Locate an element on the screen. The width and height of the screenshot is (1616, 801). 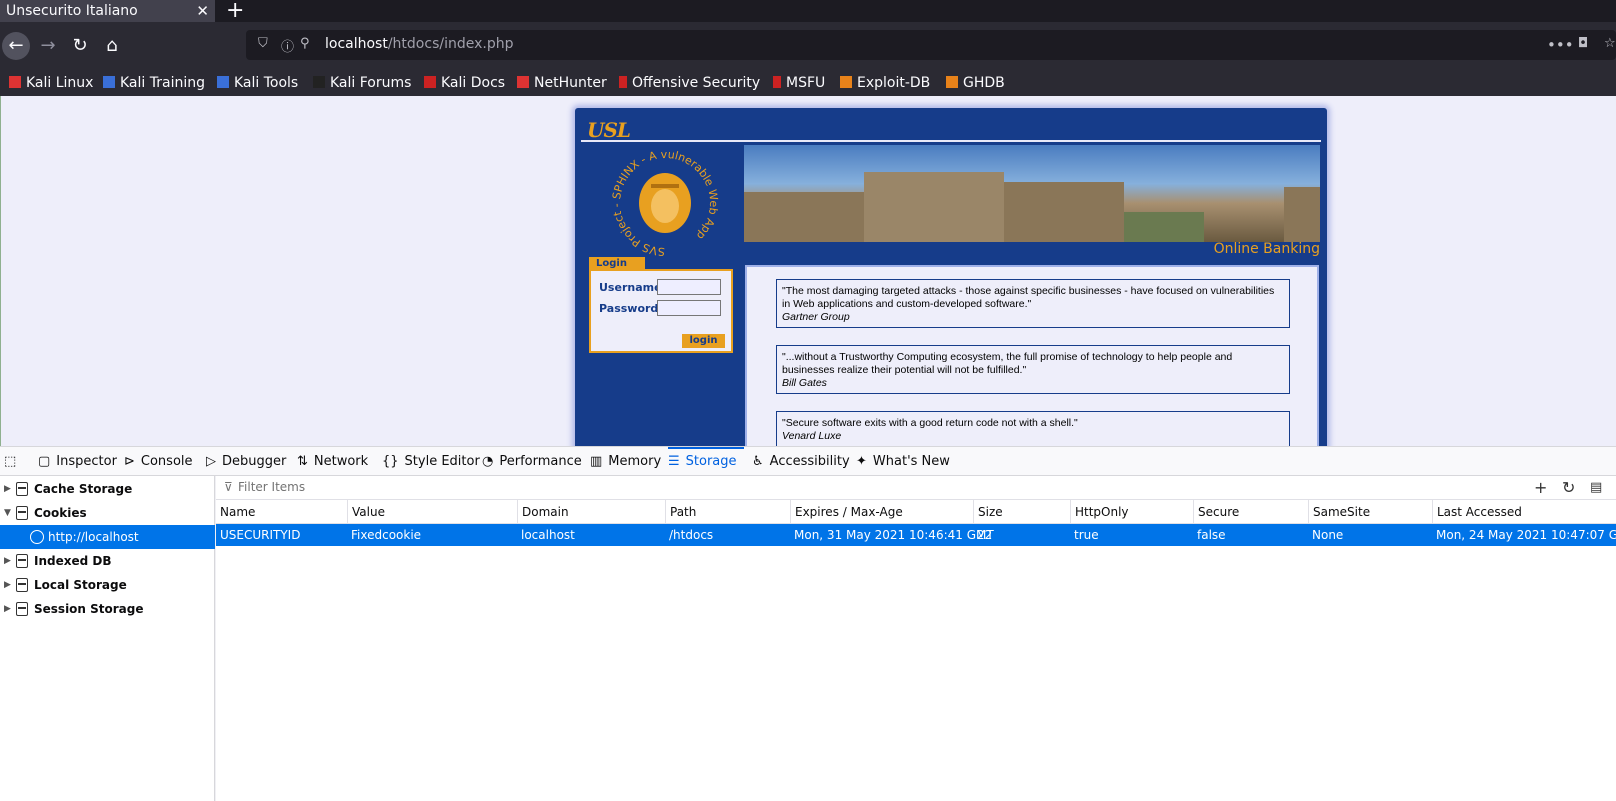
bookmark-kali-linux: Kali Linux is located at coordinates (51, 83).